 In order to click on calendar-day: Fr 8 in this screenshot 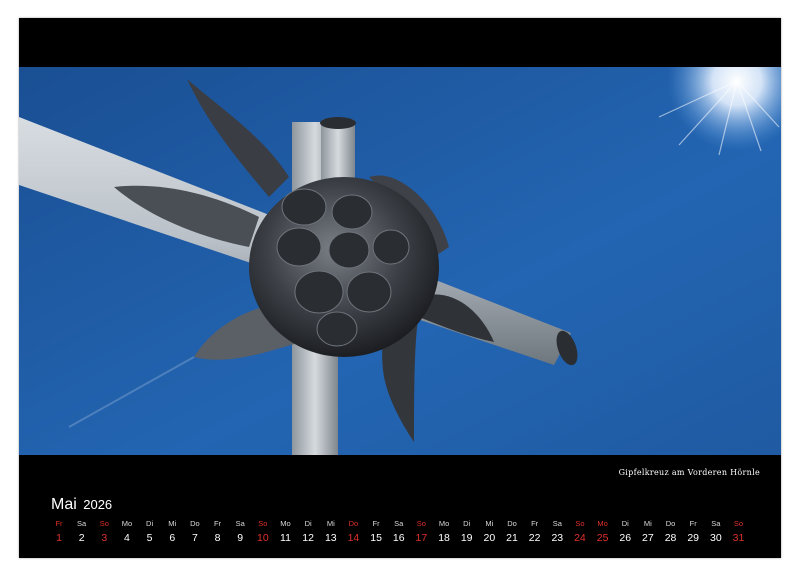, I will do `click(218, 531)`.